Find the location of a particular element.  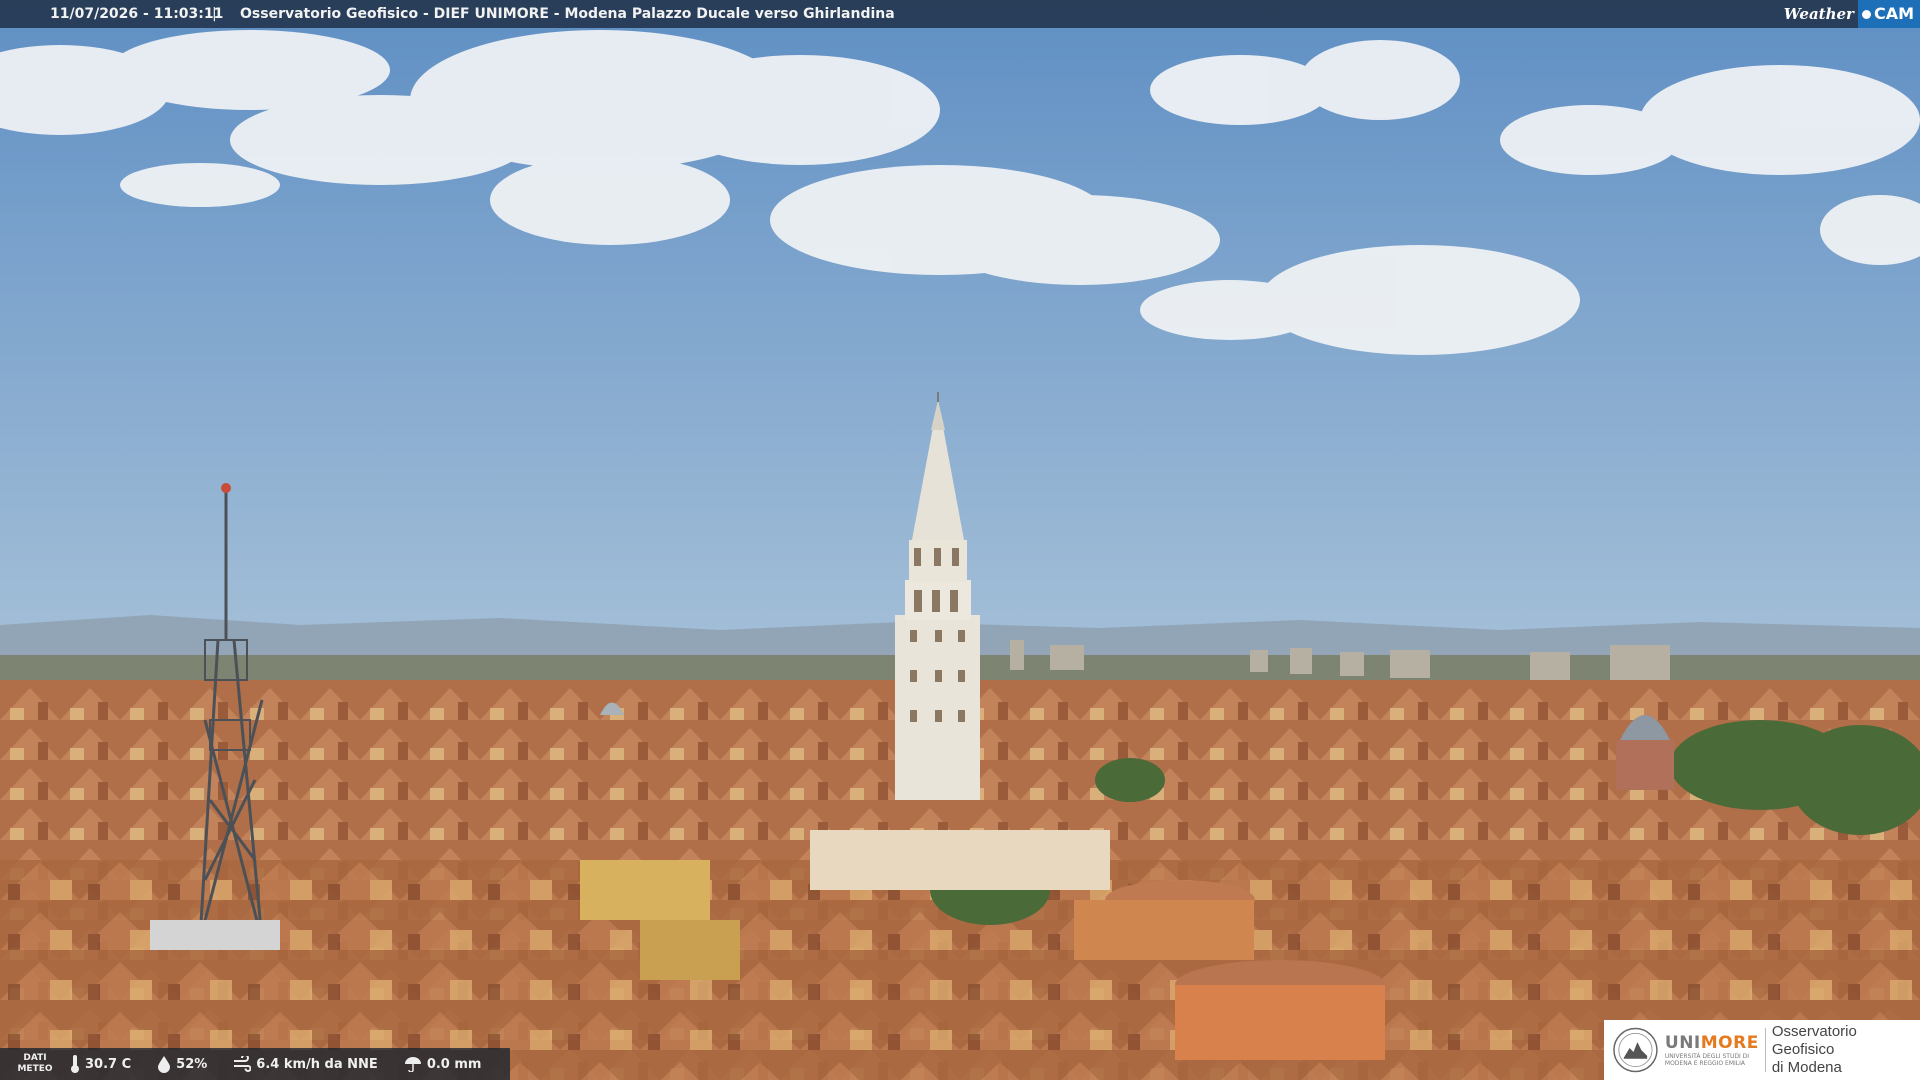

unimore-sub-line1: UNIVERSITÀ DEGLI STUDI DI is located at coordinates (1707, 1056).